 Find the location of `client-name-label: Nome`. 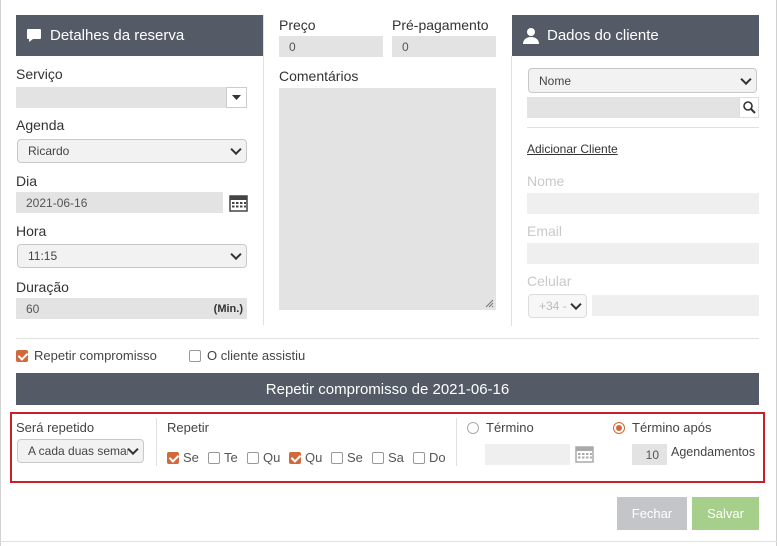

client-name-label: Nome is located at coordinates (546, 181).